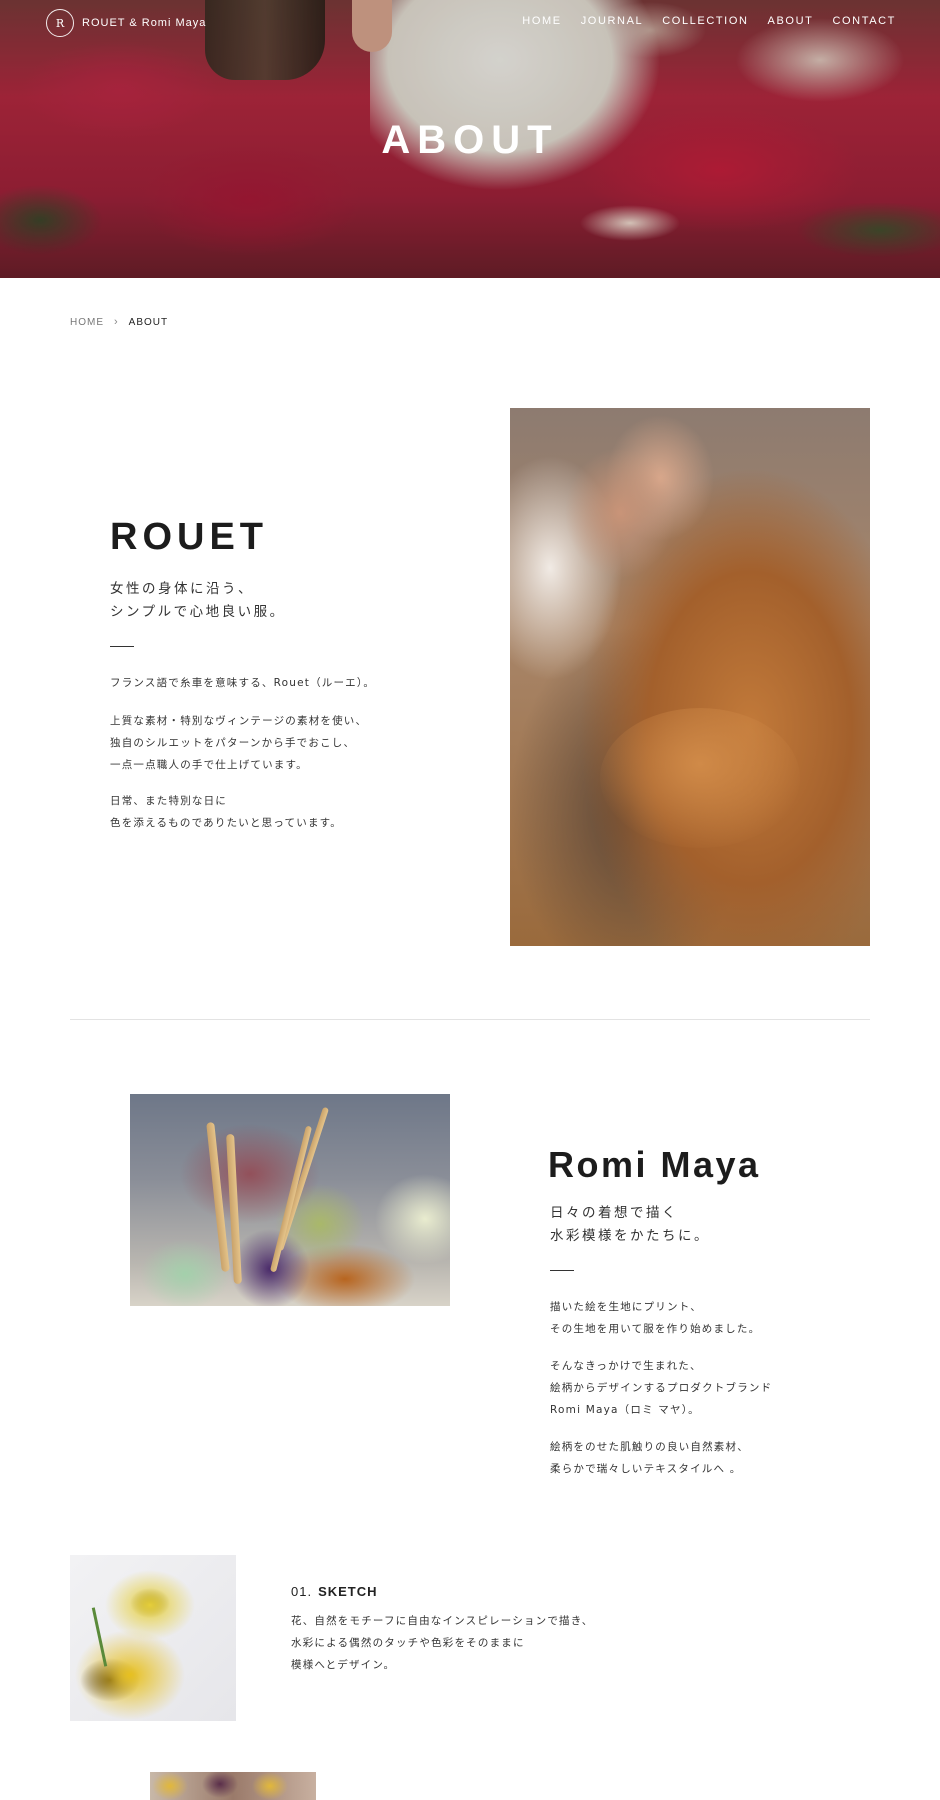 Image resolution: width=940 pixels, height=1800 pixels. I want to click on paragraph-line: 日常、また特別な日に, so click(168, 801).